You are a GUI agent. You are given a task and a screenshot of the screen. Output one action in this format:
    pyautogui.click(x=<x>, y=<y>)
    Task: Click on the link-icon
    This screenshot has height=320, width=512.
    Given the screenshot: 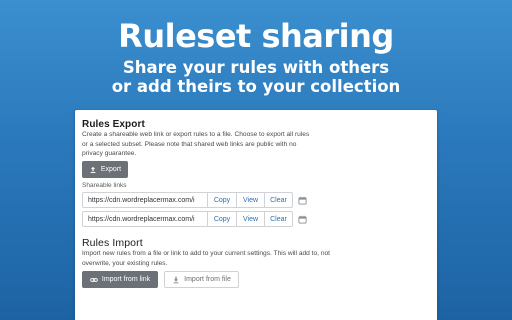 What is the action you would take?
    pyautogui.click(x=94, y=279)
    